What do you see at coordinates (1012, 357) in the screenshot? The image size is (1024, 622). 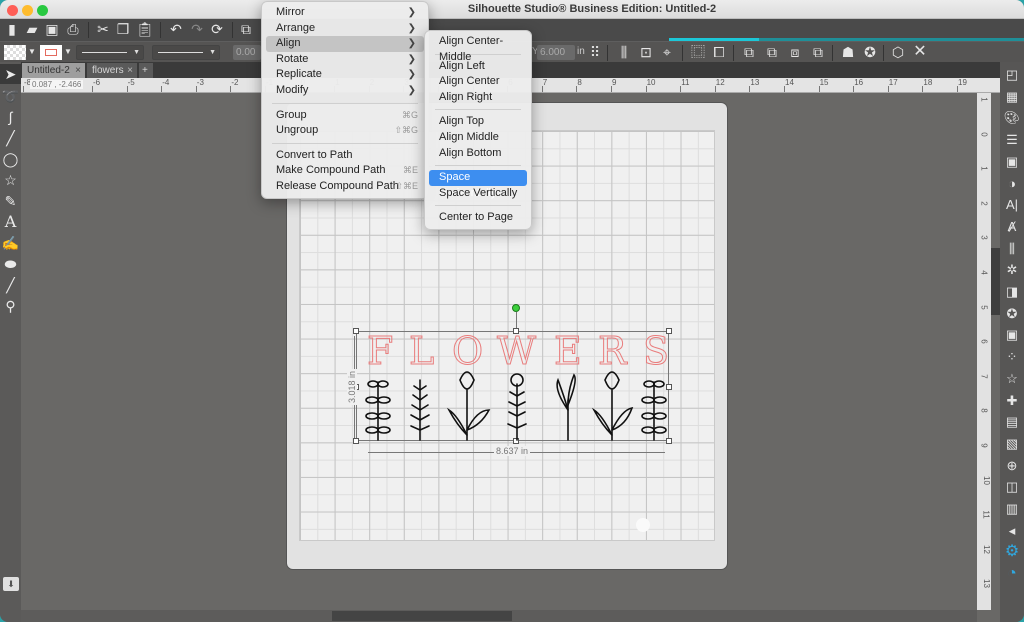 I see `rhinestone-icon: ⁘` at bounding box center [1012, 357].